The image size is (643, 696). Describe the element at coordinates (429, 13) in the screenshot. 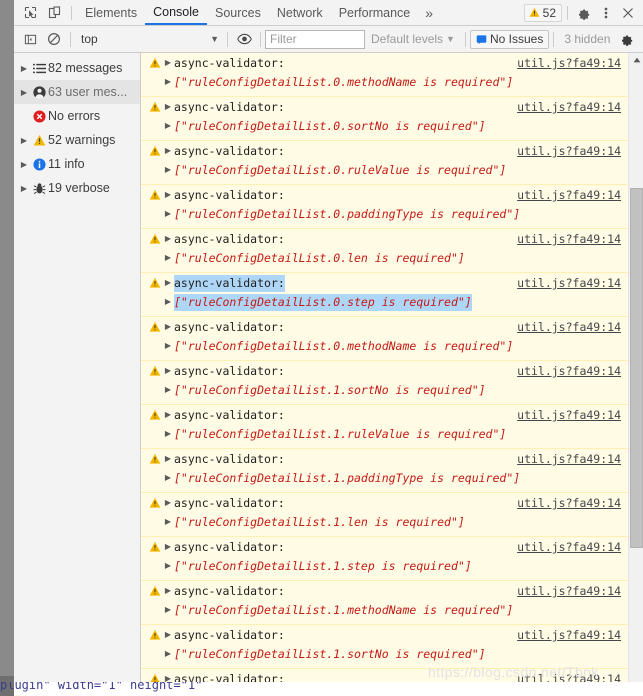

I see `more-tabs-icon: »` at that location.